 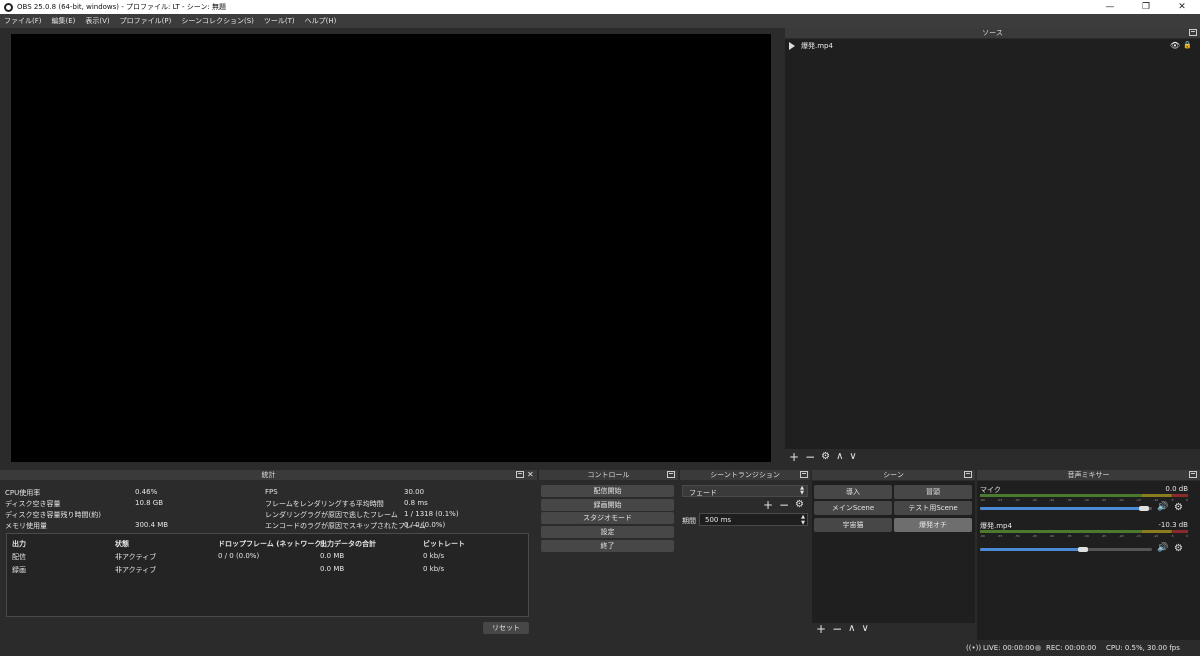 I want to click on source-properties-gear-icon: ⚙, so click(x=825, y=457).